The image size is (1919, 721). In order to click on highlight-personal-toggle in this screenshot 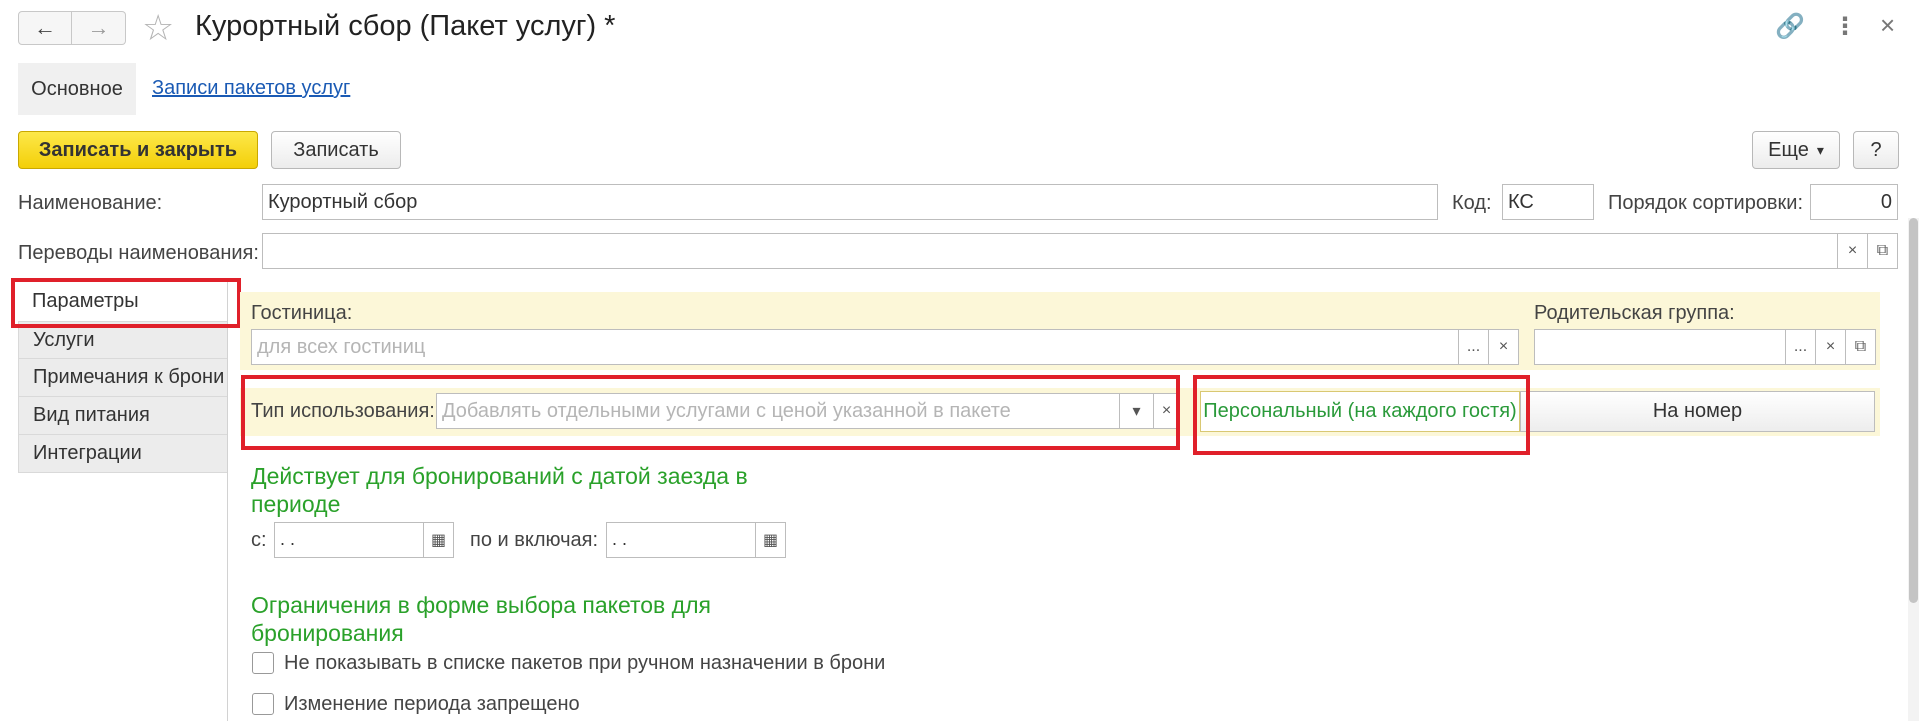, I will do `click(1361, 415)`.